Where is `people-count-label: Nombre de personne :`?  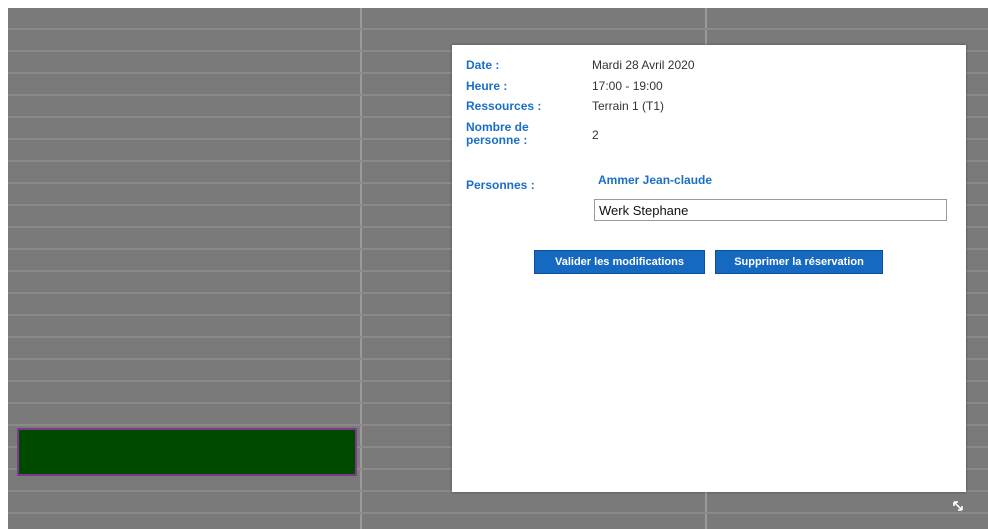 people-count-label: Nombre de personne : is located at coordinates (497, 133).